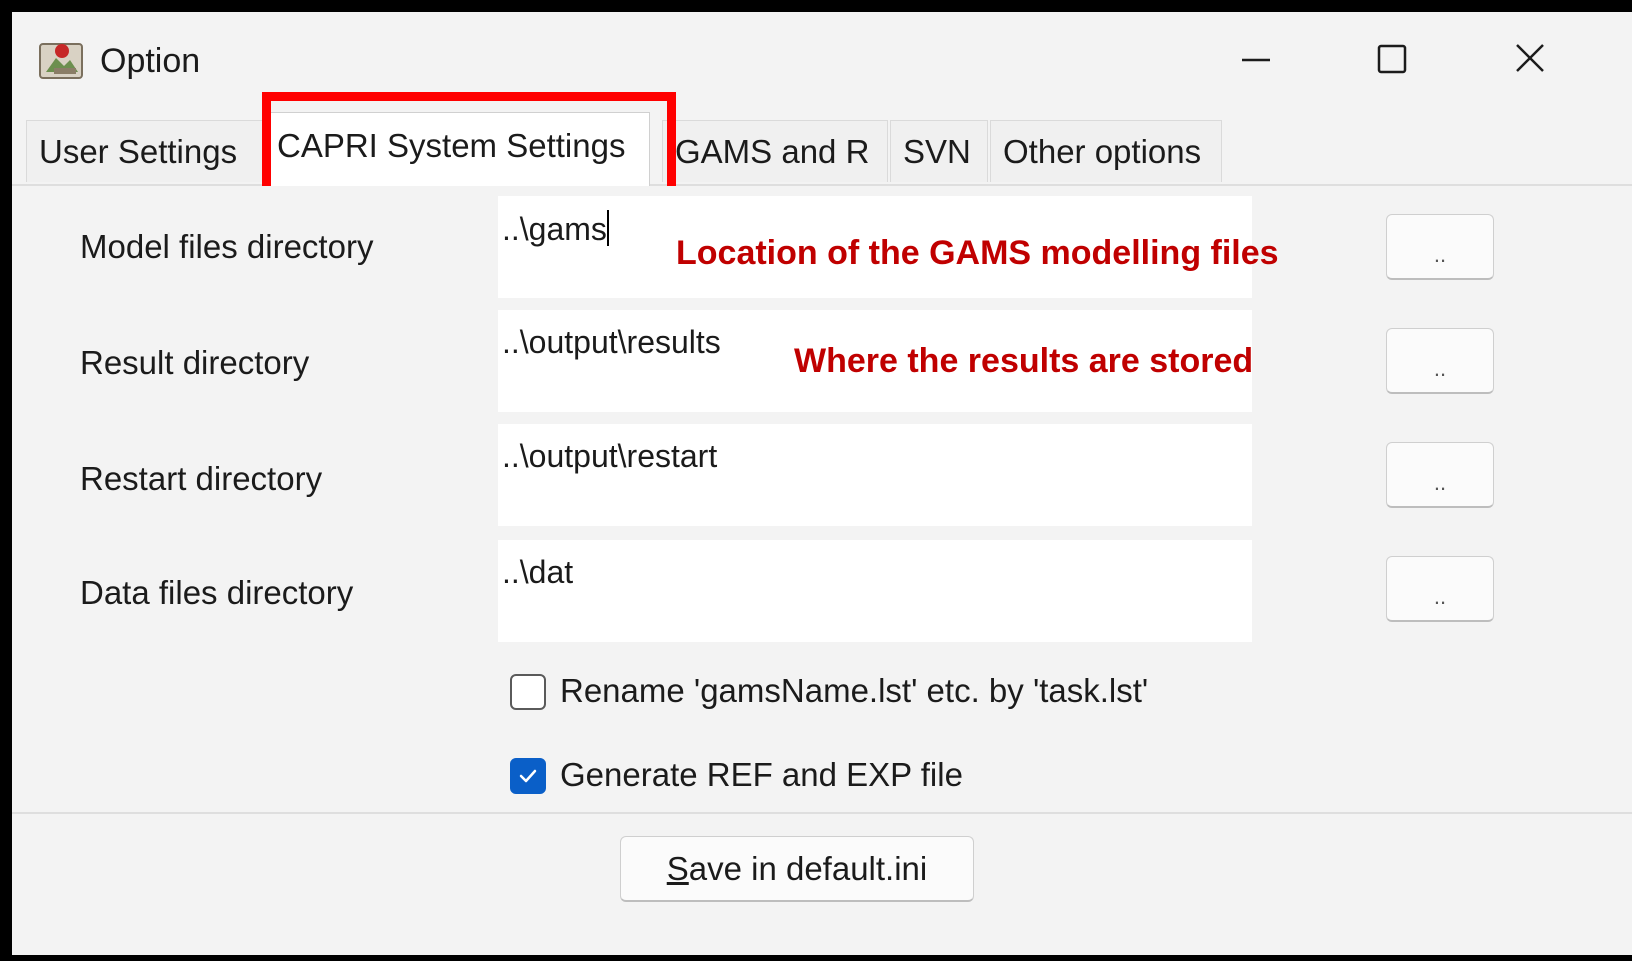 This screenshot has width=1632, height=961. I want to click on tab-svn: SVN, so click(939, 151).